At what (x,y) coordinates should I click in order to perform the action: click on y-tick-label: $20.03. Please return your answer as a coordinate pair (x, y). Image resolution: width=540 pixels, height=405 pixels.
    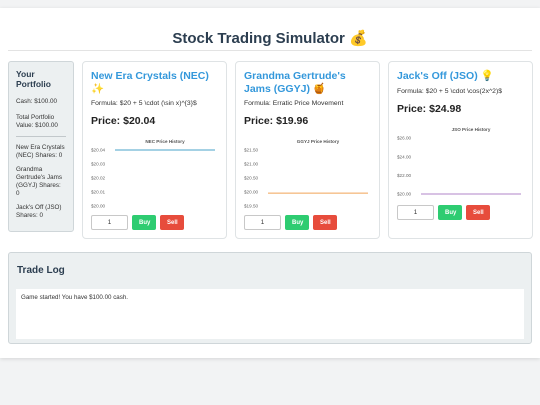
    Looking at the image, I should click on (98, 164).